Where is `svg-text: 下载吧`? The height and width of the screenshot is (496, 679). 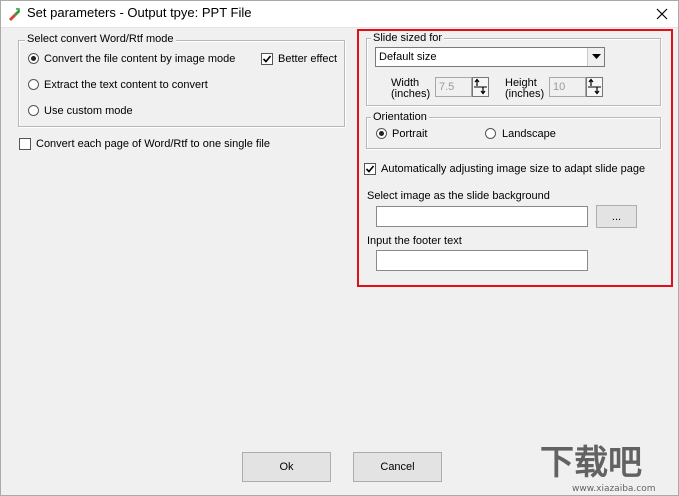 svg-text: 下载吧 is located at coordinates (591, 463).